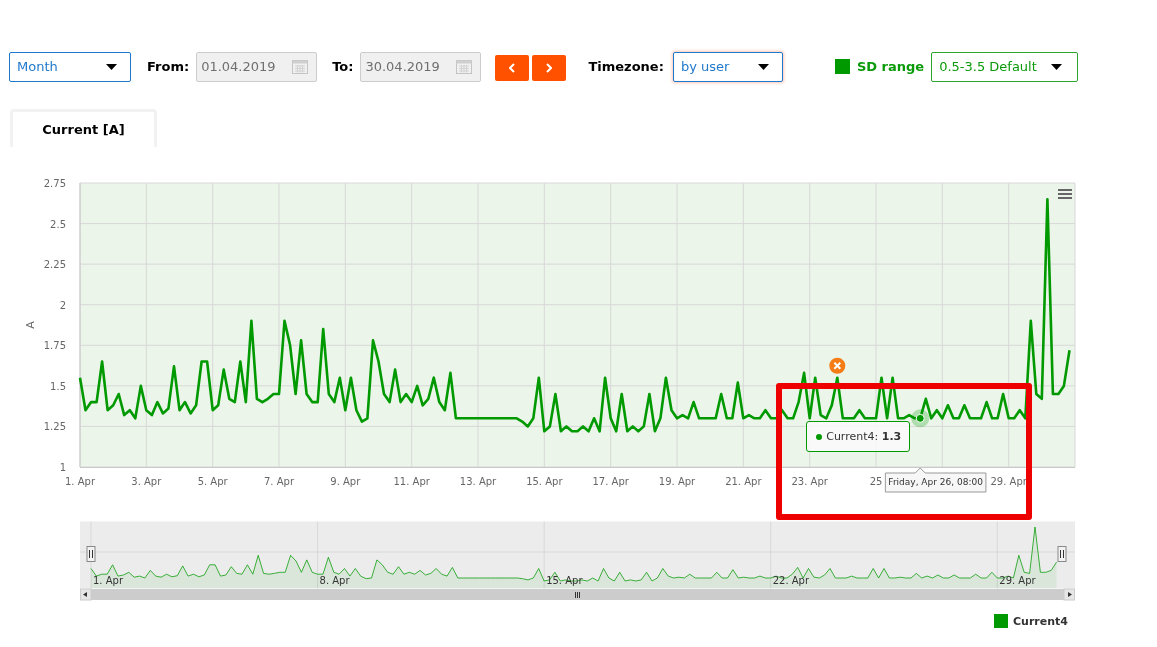 The height and width of the screenshot is (647, 1157). Describe the element at coordinates (54, 427) in the screenshot. I see `y-axis-label: 1.25` at that location.